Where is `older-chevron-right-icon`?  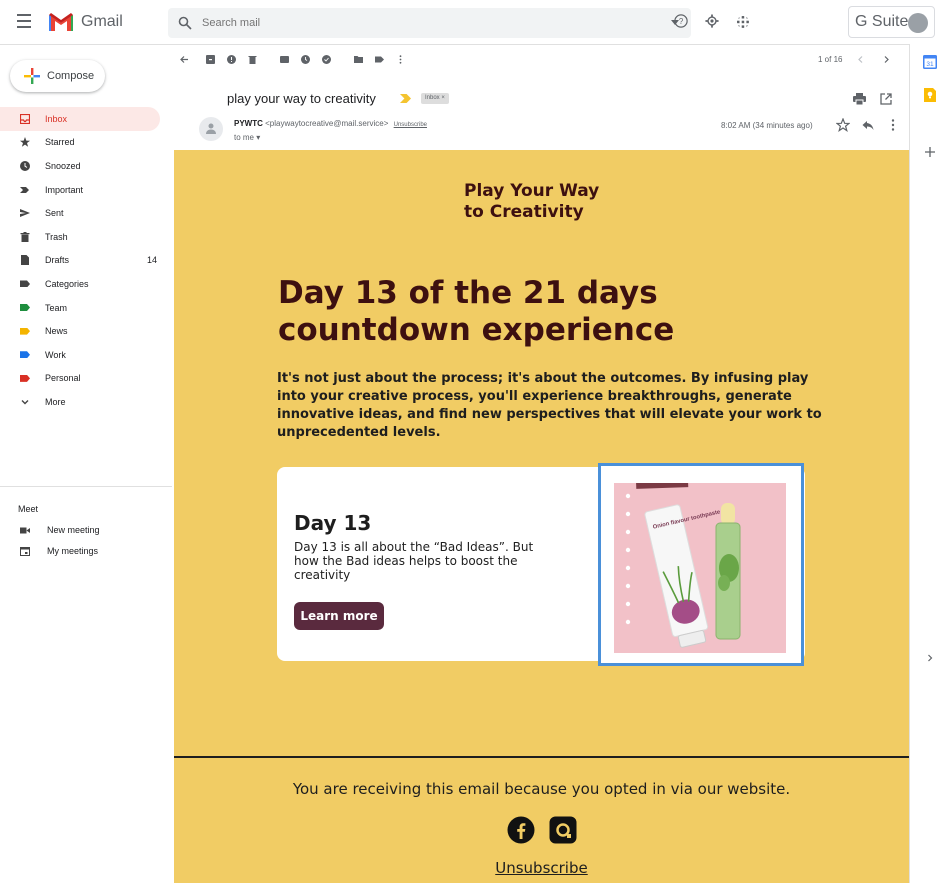 older-chevron-right-icon is located at coordinates (886, 59).